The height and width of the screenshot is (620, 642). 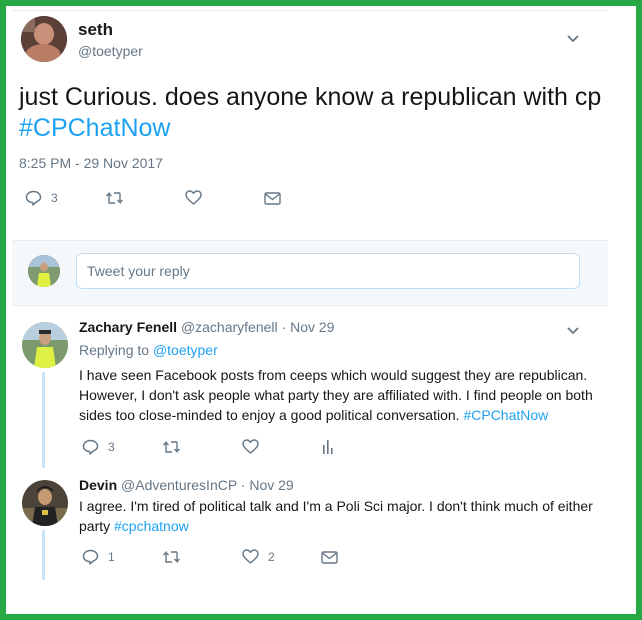 I want to click on analytics-button, so click(x=328, y=447).